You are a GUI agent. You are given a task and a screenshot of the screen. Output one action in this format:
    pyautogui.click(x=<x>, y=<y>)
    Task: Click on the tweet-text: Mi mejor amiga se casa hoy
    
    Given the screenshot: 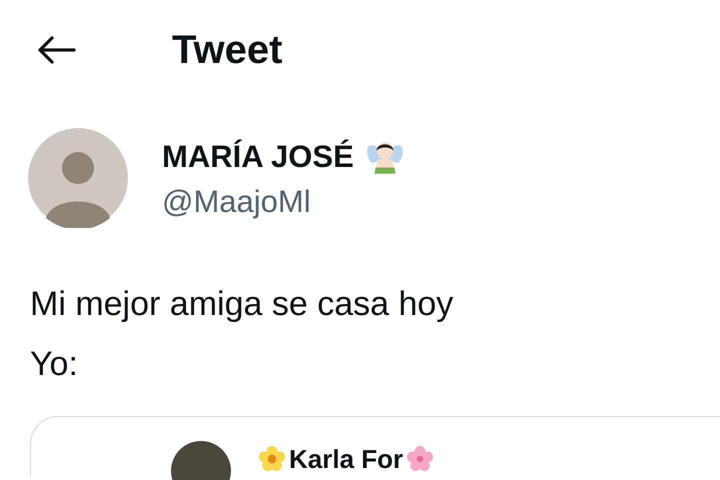 What is the action you would take?
    pyautogui.click(x=242, y=304)
    